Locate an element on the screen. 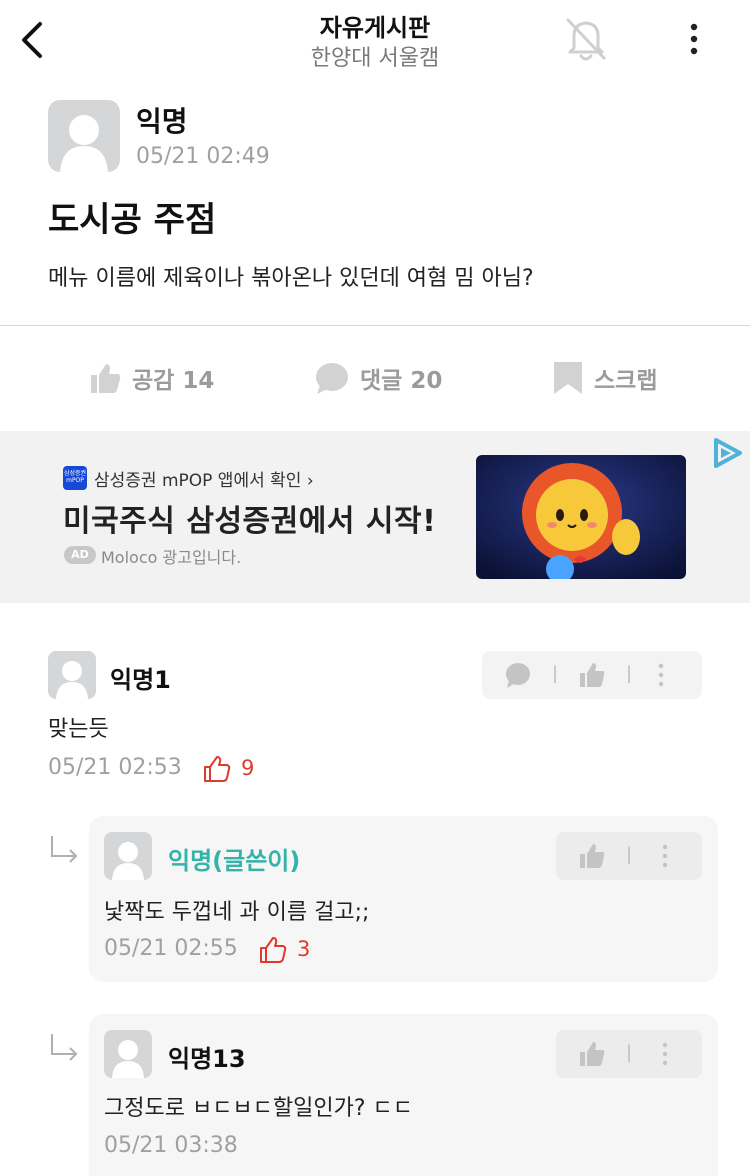 The height and width of the screenshot is (1176, 750). comment-button: 댓글 20 is located at coordinates (378, 378).